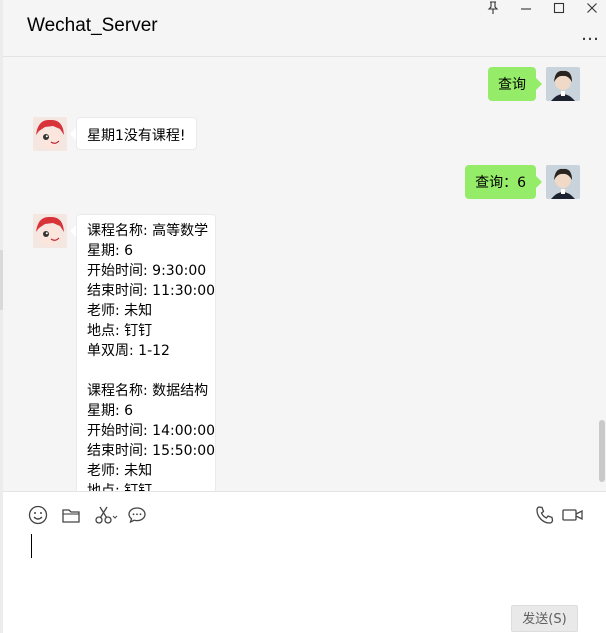 The width and height of the screenshot is (606, 633). What do you see at coordinates (105, 515) in the screenshot?
I see `screenshot-icon` at bounding box center [105, 515].